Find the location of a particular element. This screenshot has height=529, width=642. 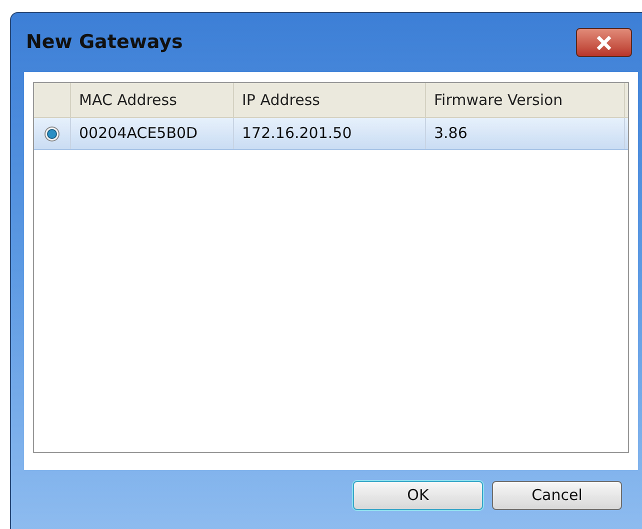

table-cell: 172.16.201.50 is located at coordinates (330, 133).